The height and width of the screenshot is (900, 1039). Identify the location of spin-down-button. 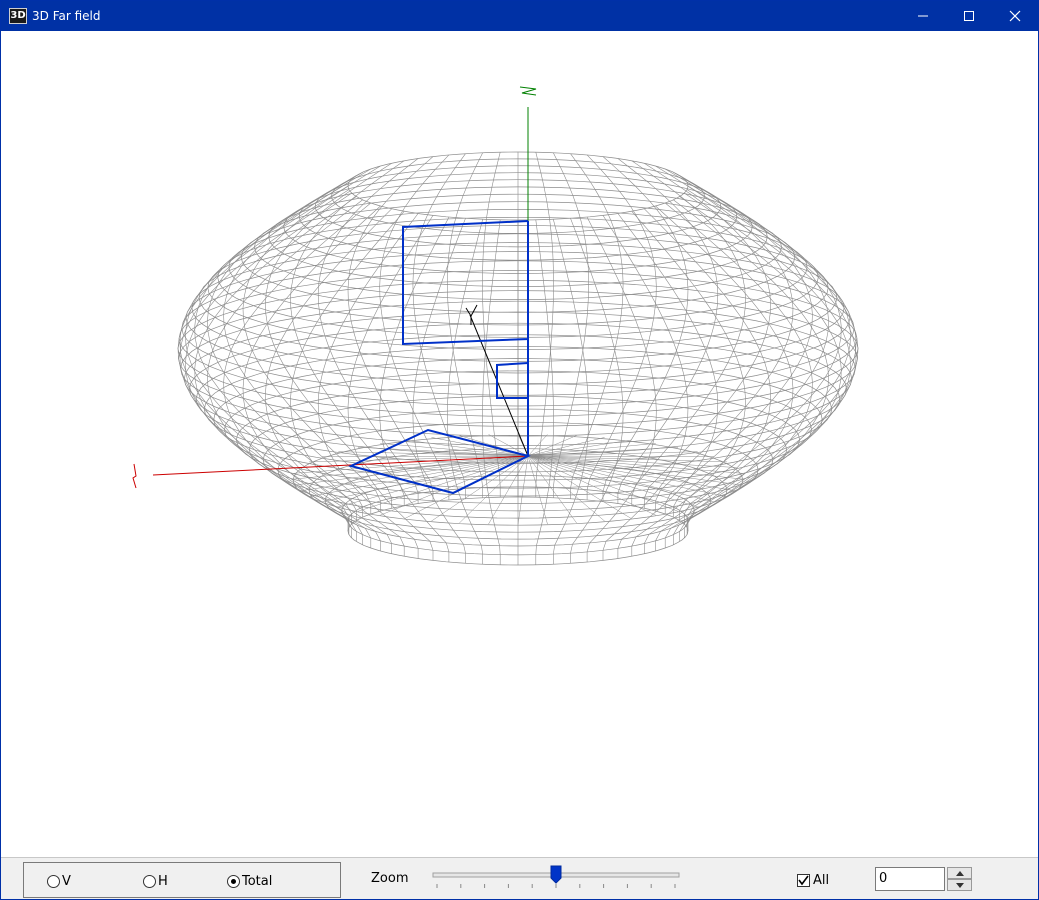
(959, 885).